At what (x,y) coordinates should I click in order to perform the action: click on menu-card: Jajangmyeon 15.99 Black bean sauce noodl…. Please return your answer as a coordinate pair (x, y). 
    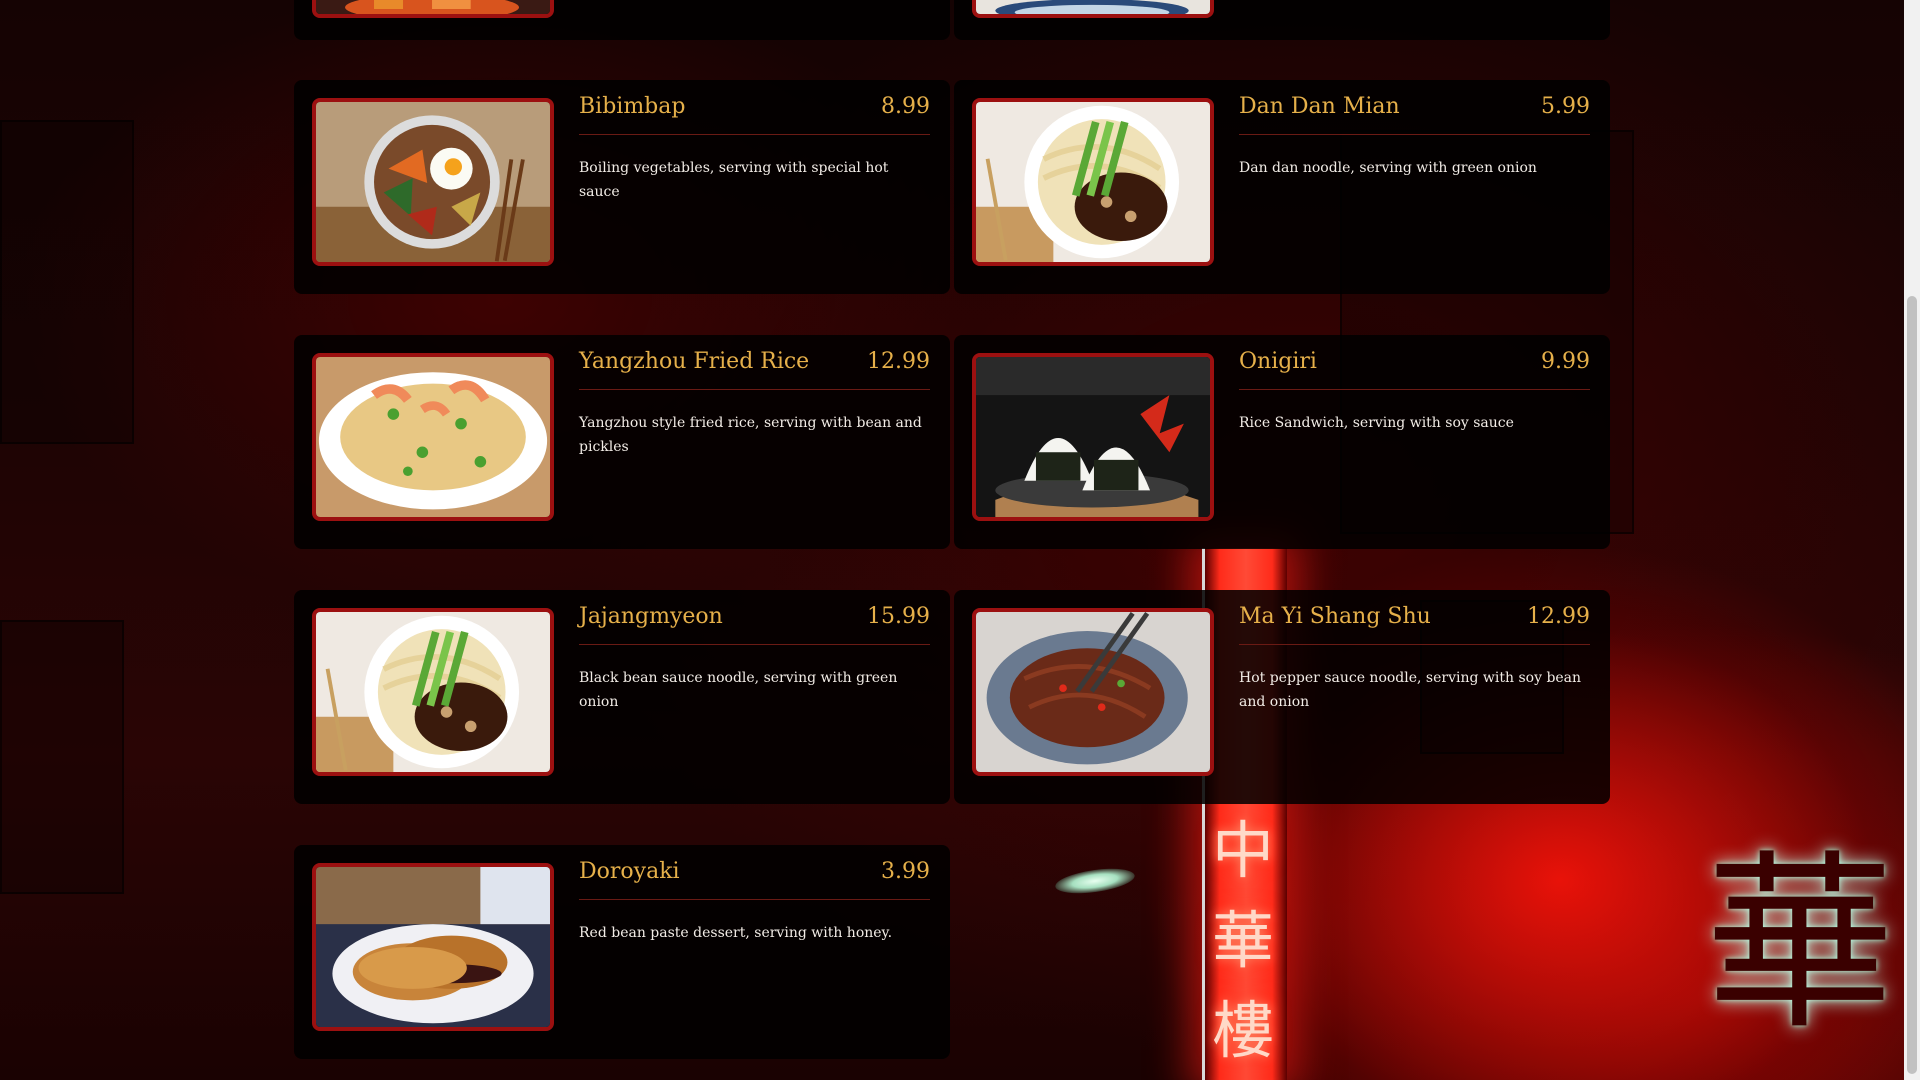
    Looking at the image, I should click on (622, 697).